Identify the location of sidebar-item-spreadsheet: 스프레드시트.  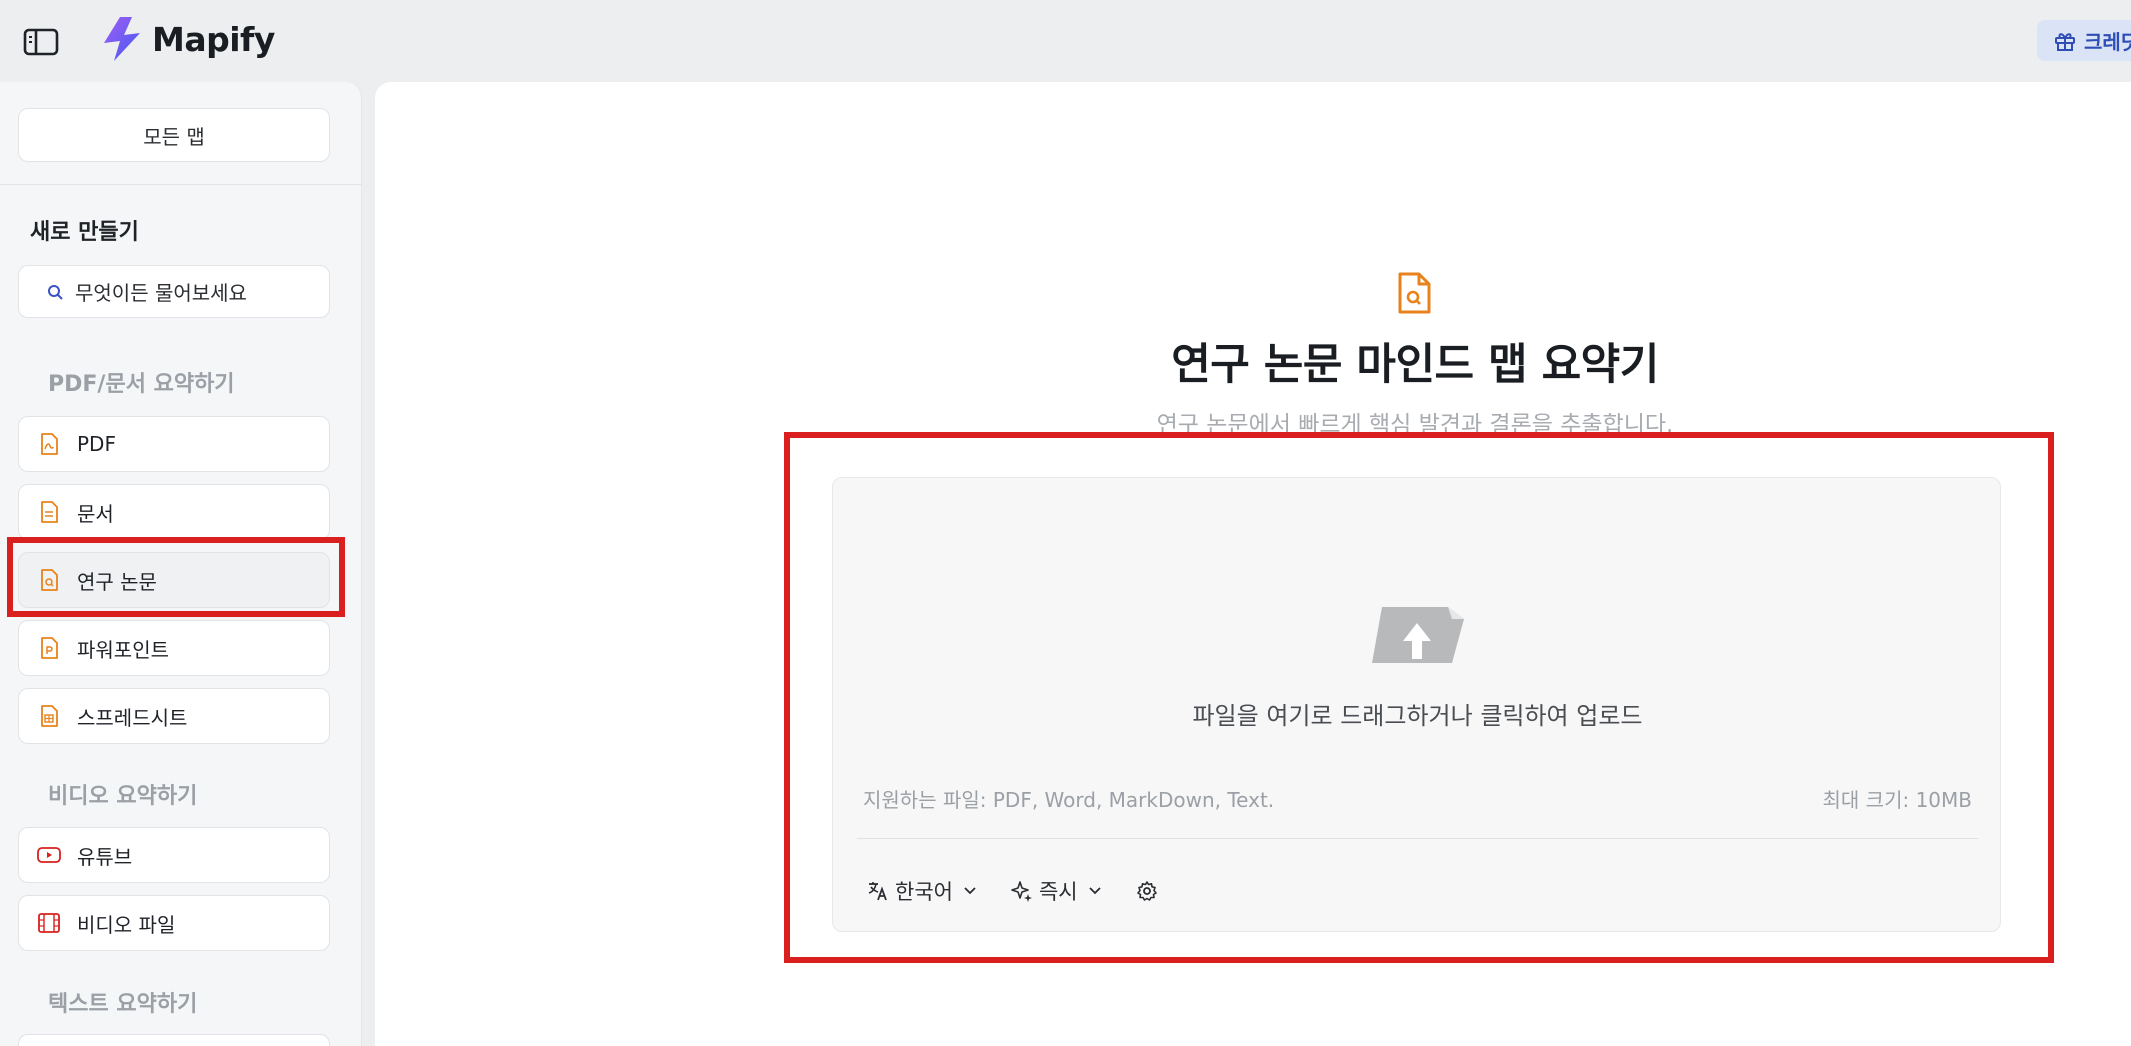
(174, 716).